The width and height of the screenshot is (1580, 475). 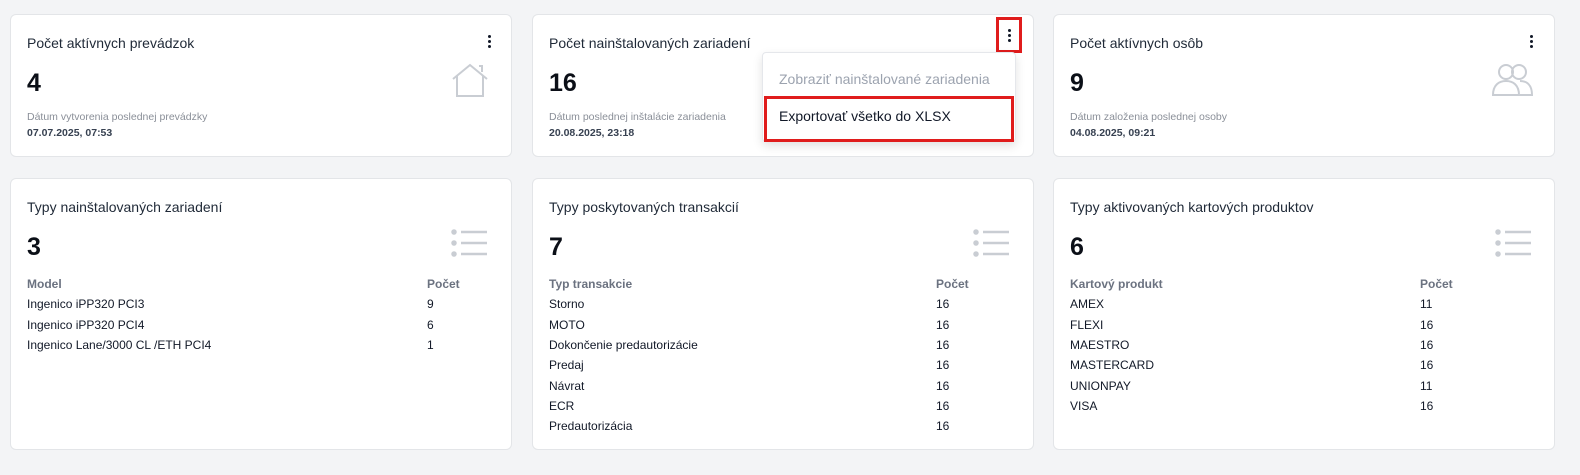 I want to click on card-value: 16, so click(x=563, y=83).